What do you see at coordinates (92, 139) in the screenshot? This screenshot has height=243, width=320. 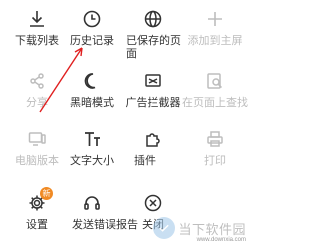 I see `text-size-icon` at bounding box center [92, 139].